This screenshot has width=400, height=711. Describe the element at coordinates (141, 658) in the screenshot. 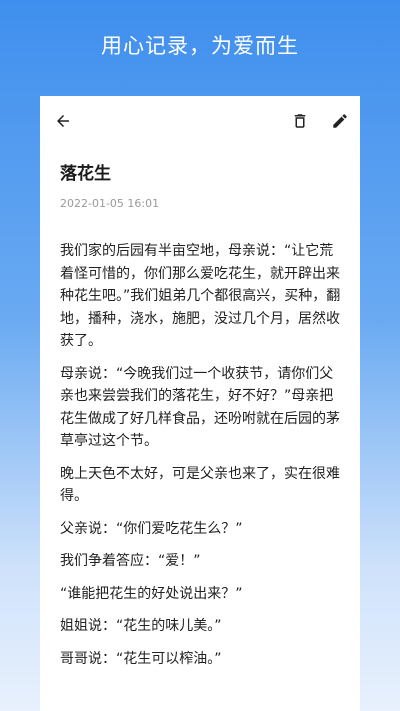

I see `note-paragraph: 哥哥说：“花生可以榨油。”` at that location.